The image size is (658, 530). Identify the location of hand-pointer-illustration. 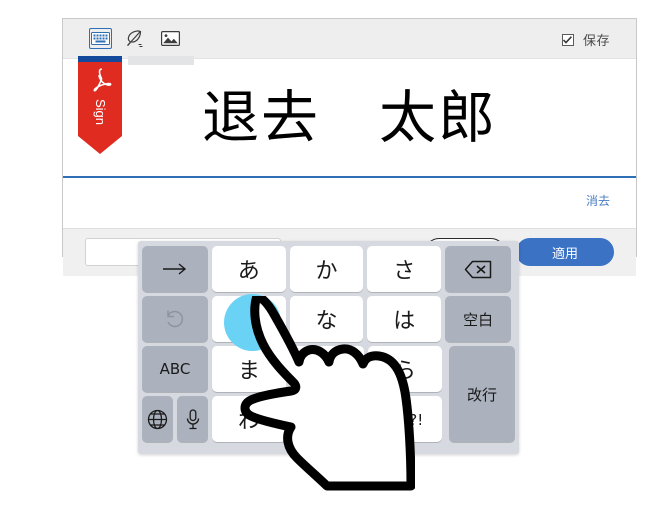
(327, 393).